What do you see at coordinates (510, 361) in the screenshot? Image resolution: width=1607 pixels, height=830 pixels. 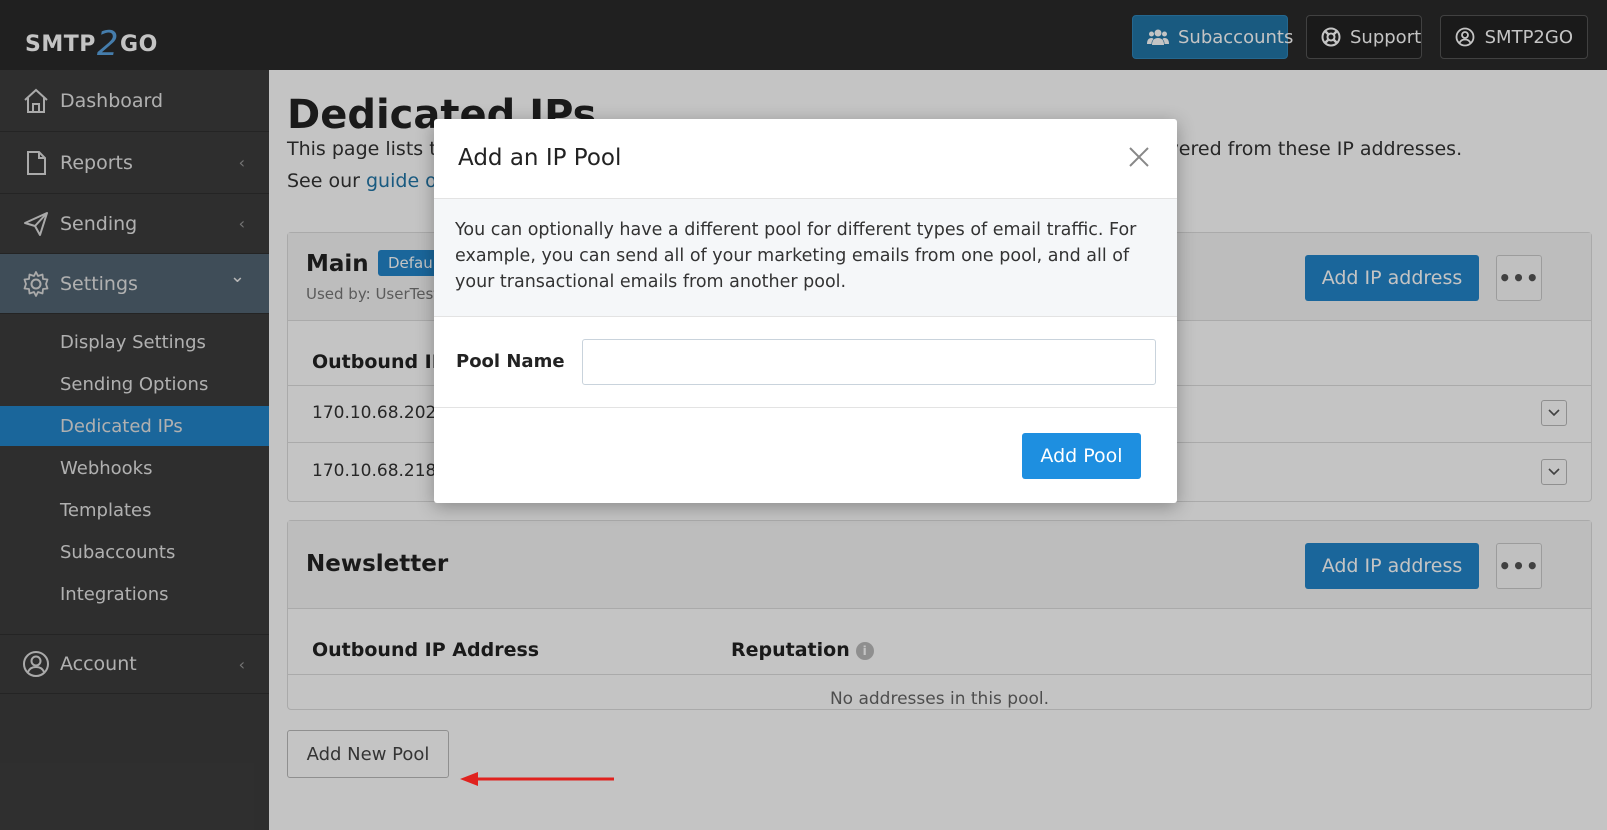 I see `pool-name-label: Pool Name` at bounding box center [510, 361].